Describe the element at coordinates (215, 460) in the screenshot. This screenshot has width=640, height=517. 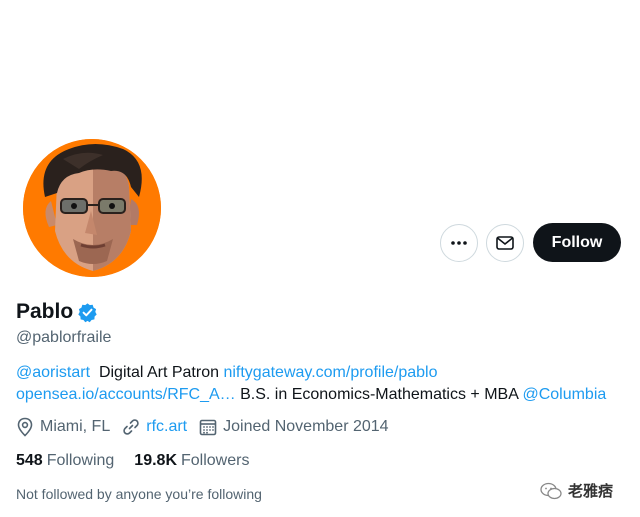
I see `followers-label: Followers` at that location.